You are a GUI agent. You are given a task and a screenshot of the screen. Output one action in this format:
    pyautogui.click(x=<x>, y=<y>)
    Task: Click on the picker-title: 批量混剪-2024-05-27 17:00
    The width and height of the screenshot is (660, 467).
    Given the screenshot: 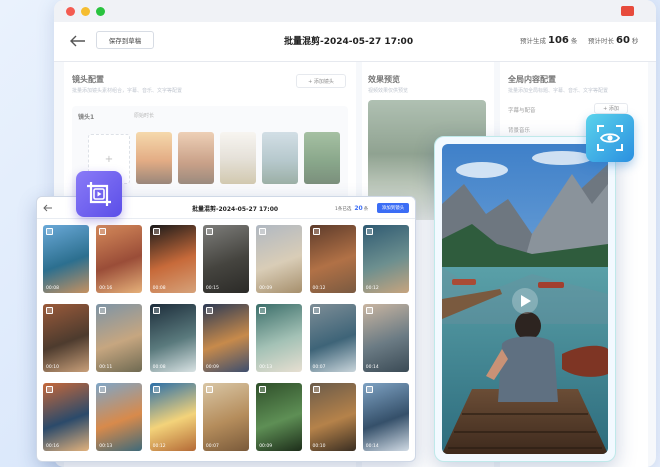 What is the action you would take?
    pyautogui.click(x=235, y=209)
    